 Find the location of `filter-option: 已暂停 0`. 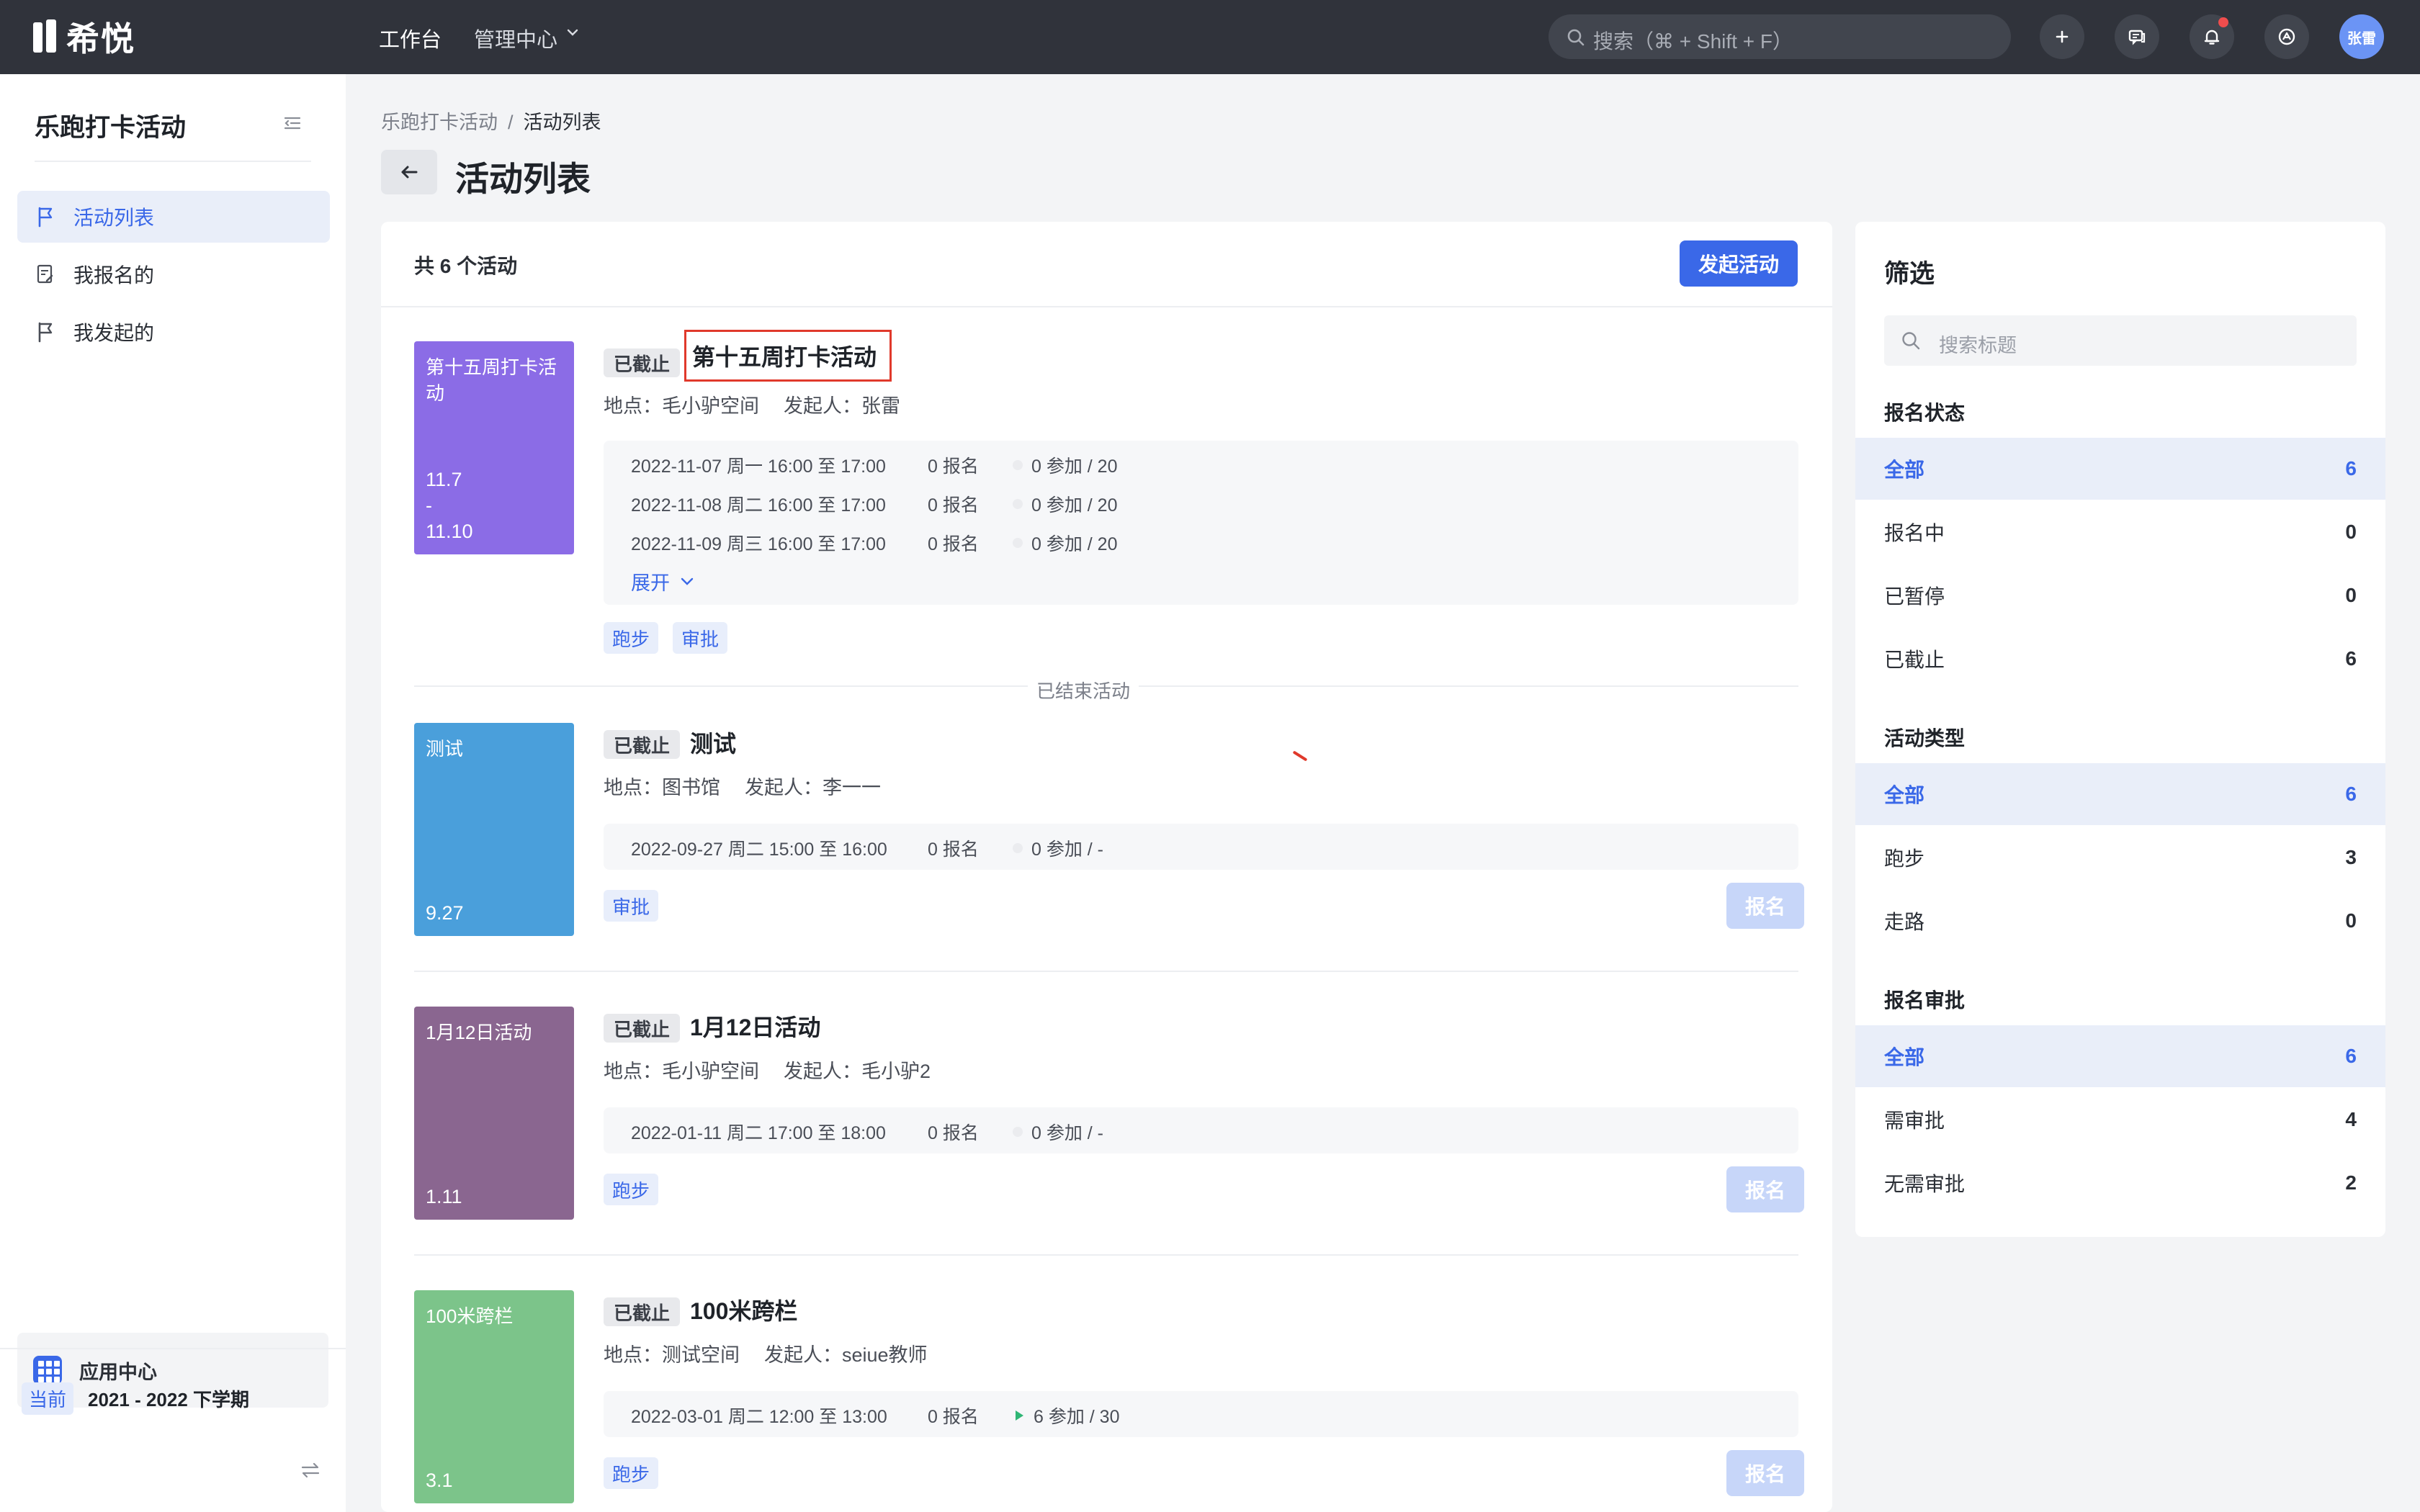

filter-option: 已暂停 0 is located at coordinates (2120, 595).